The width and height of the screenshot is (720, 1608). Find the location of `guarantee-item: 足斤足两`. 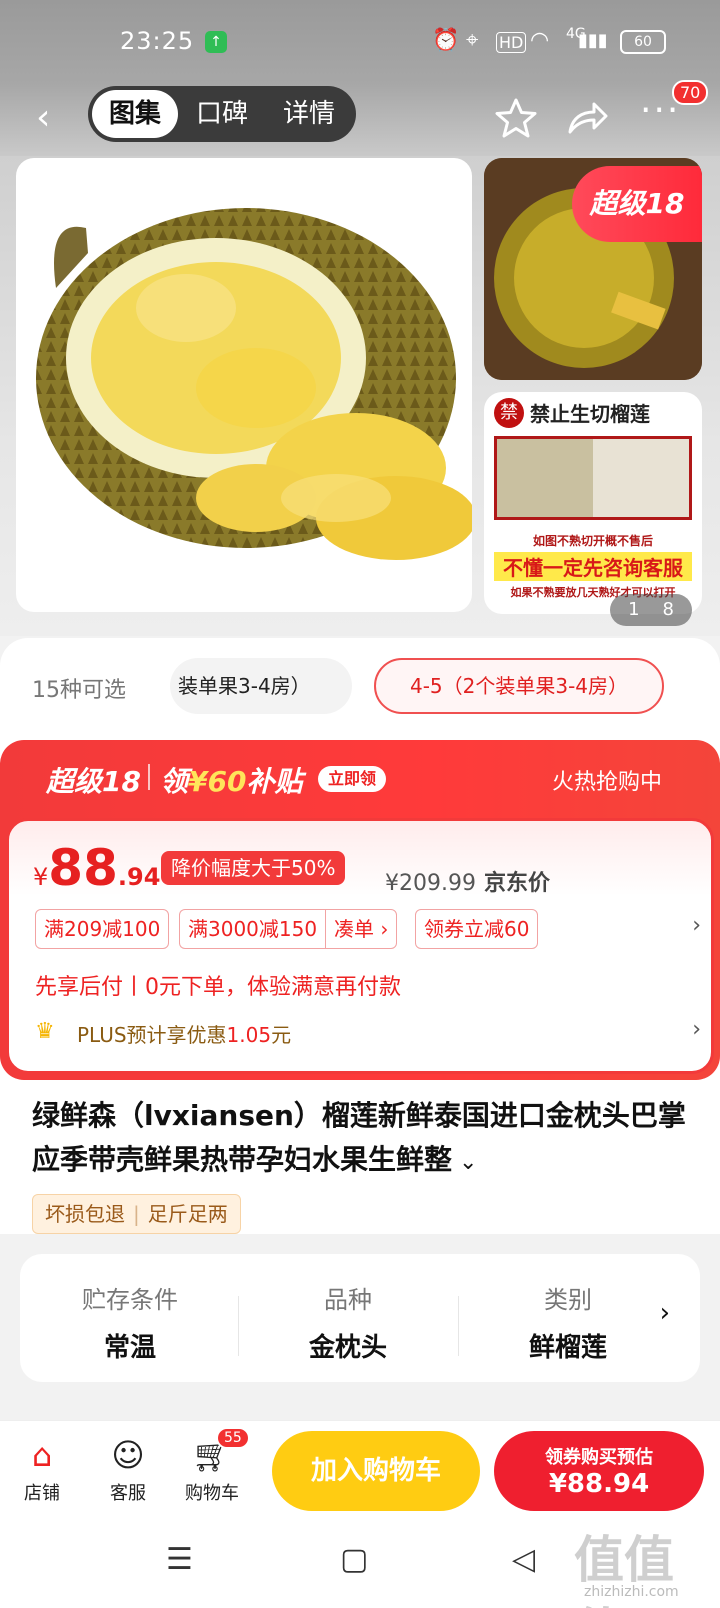

guarantee-item: 足斤足两 is located at coordinates (187, 1214).